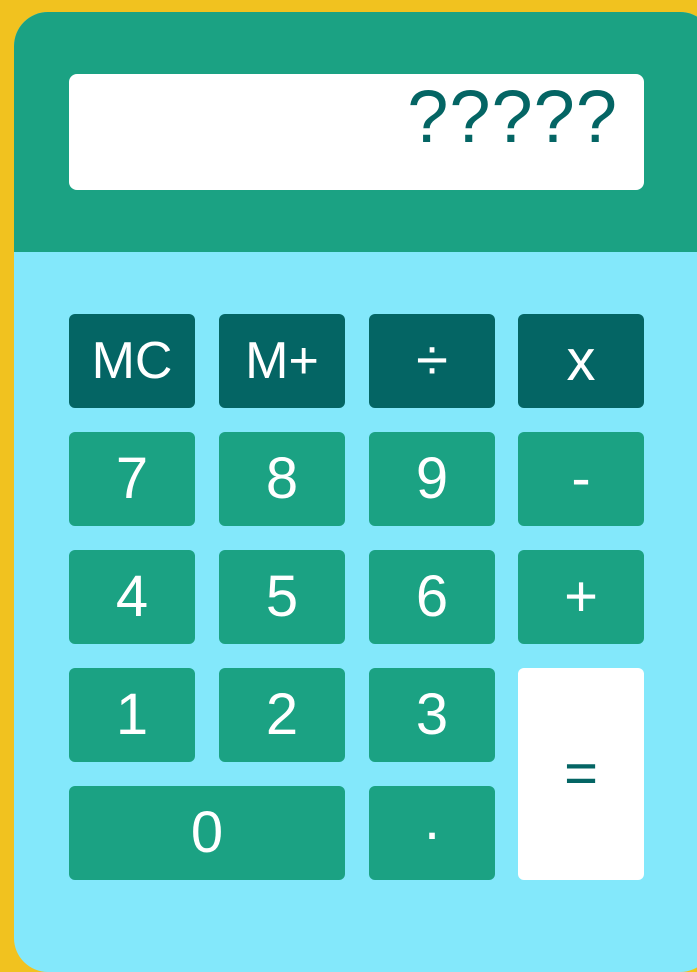 This screenshot has height=972, width=697. I want to click on two-button: 2, so click(282, 715).